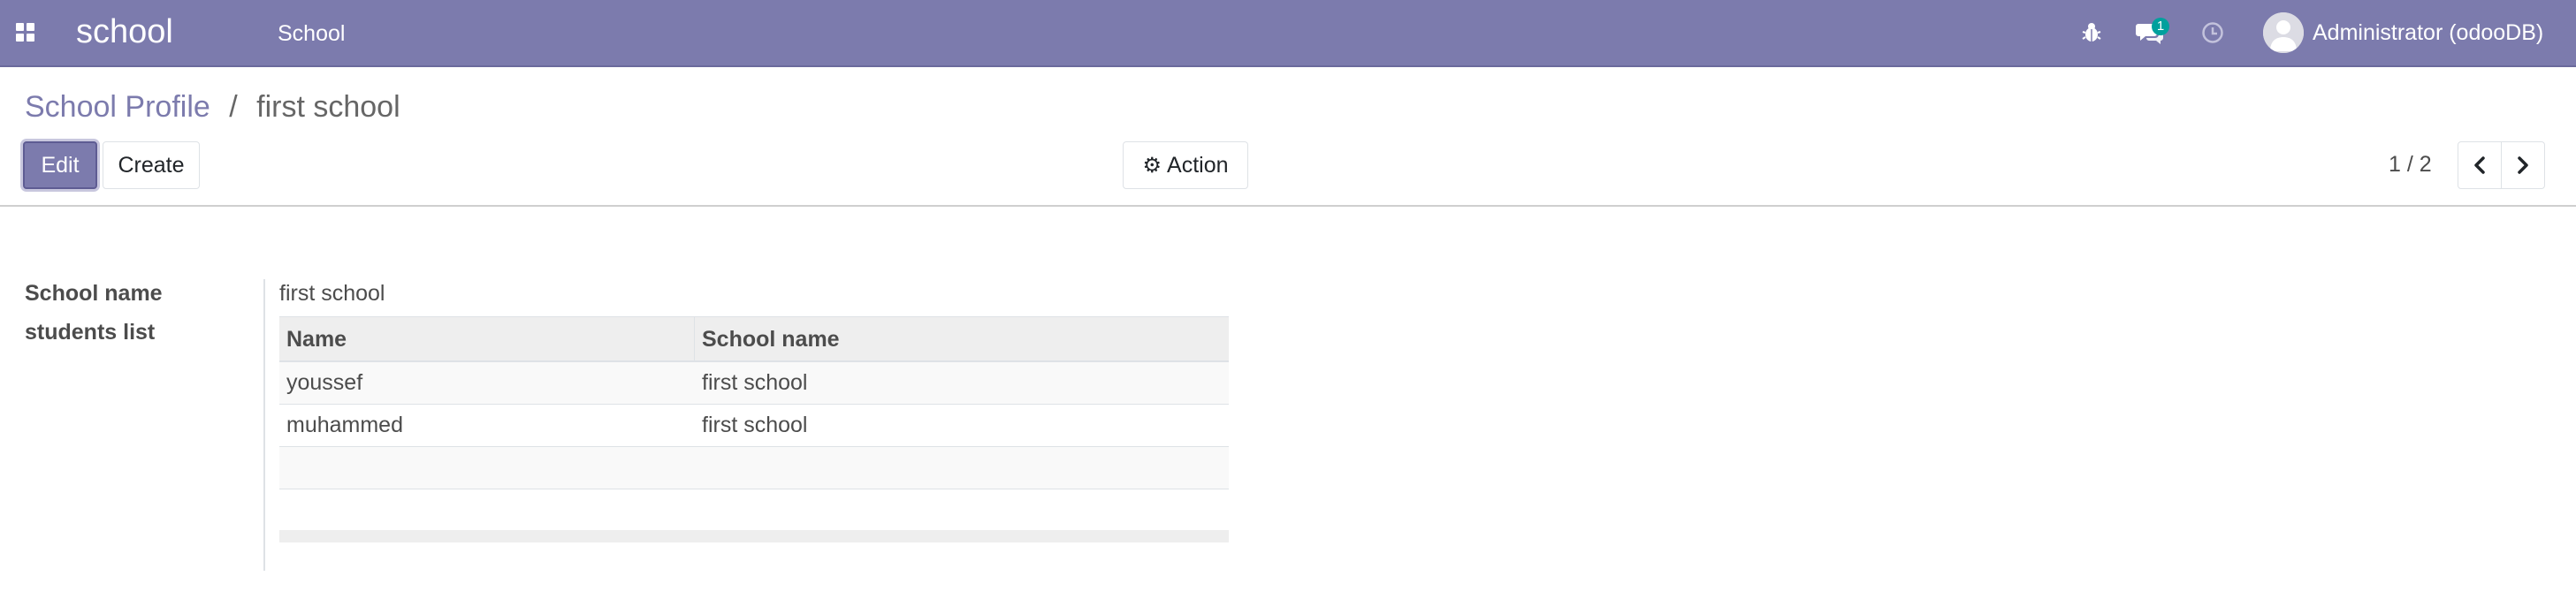  Describe the element at coordinates (117, 107) in the screenshot. I see `breadcrumb-school-profile-link: School Profile` at that location.